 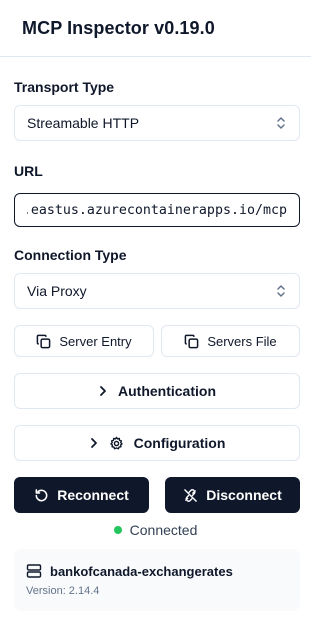 I want to click on connection-status-text: Connected, so click(x=163, y=530).